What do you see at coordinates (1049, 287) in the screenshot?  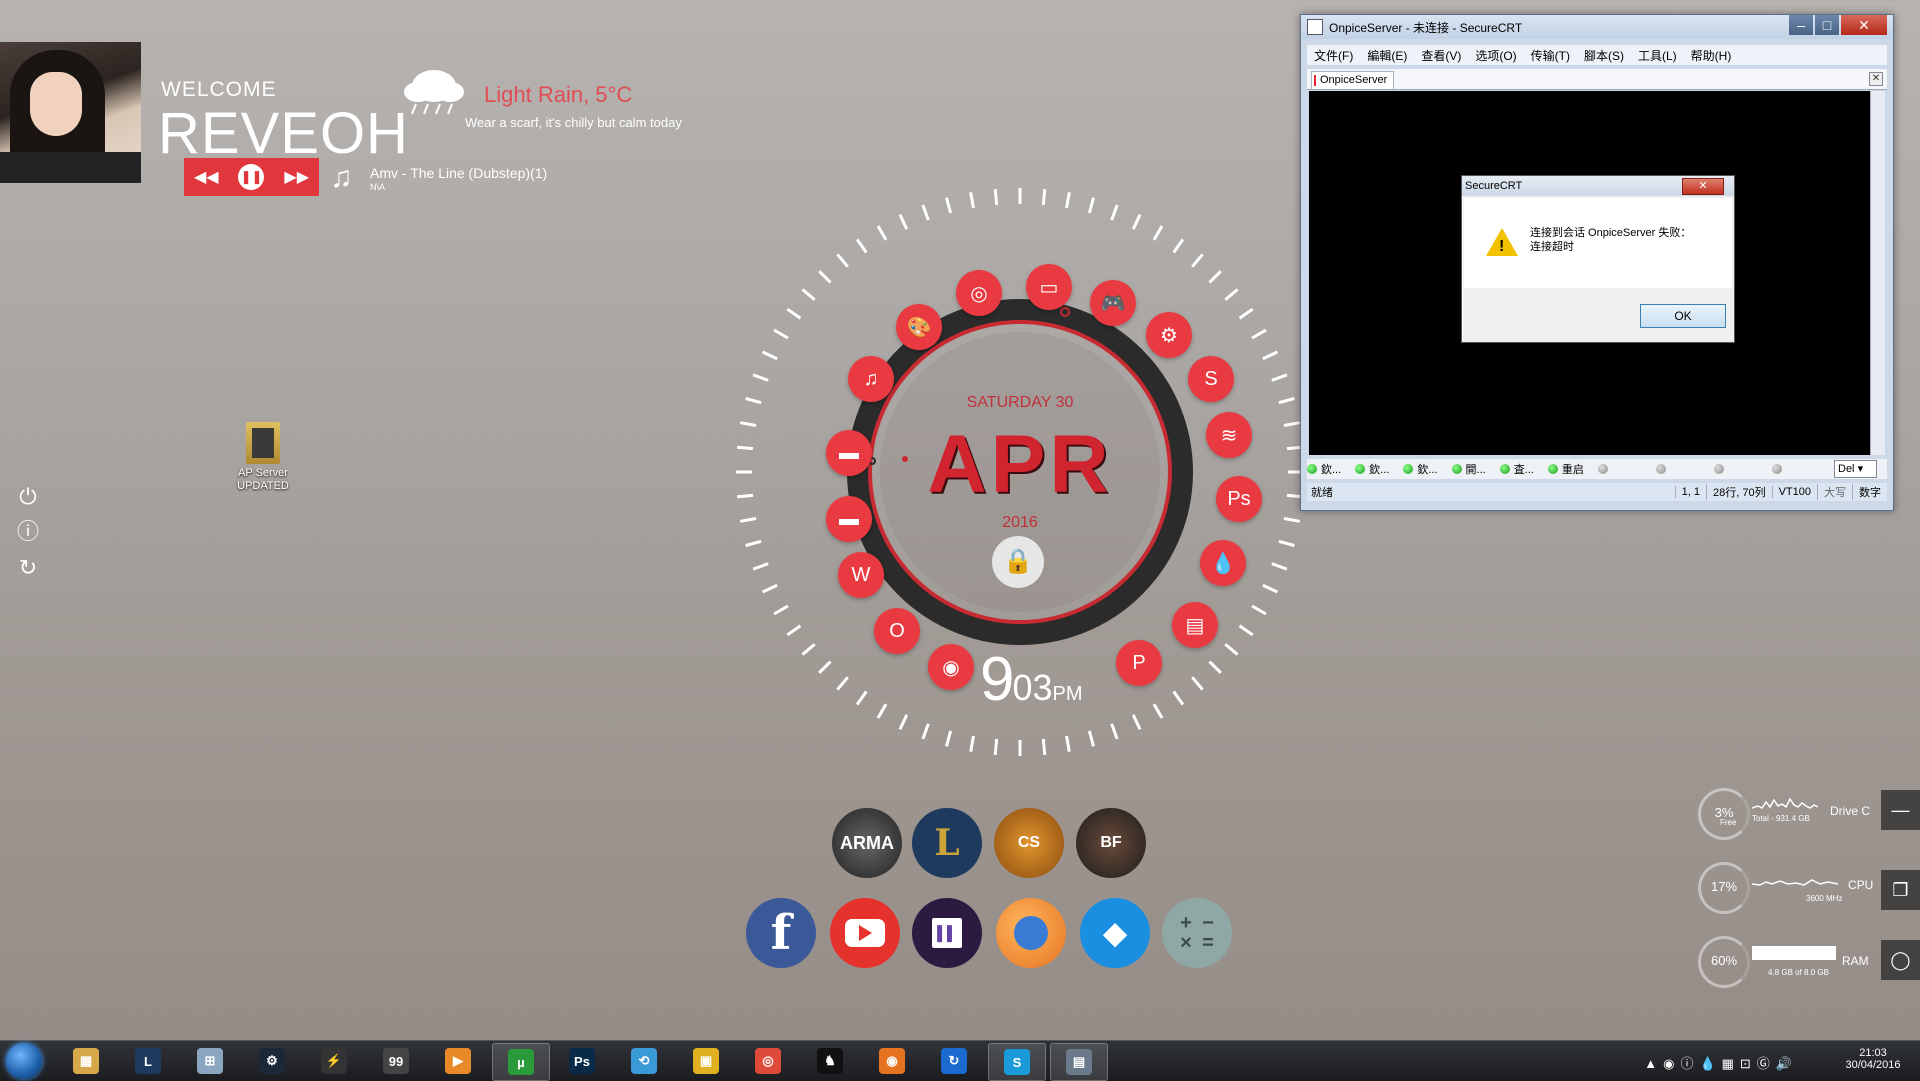 I see `folder-icon: ▭` at bounding box center [1049, 287].